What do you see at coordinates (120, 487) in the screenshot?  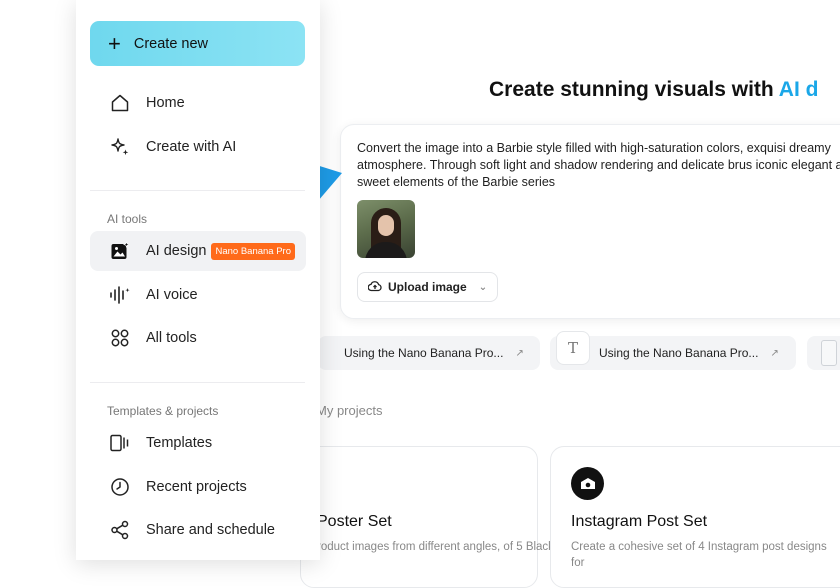 I see `clock-icon` at bounding box center [120, 487].